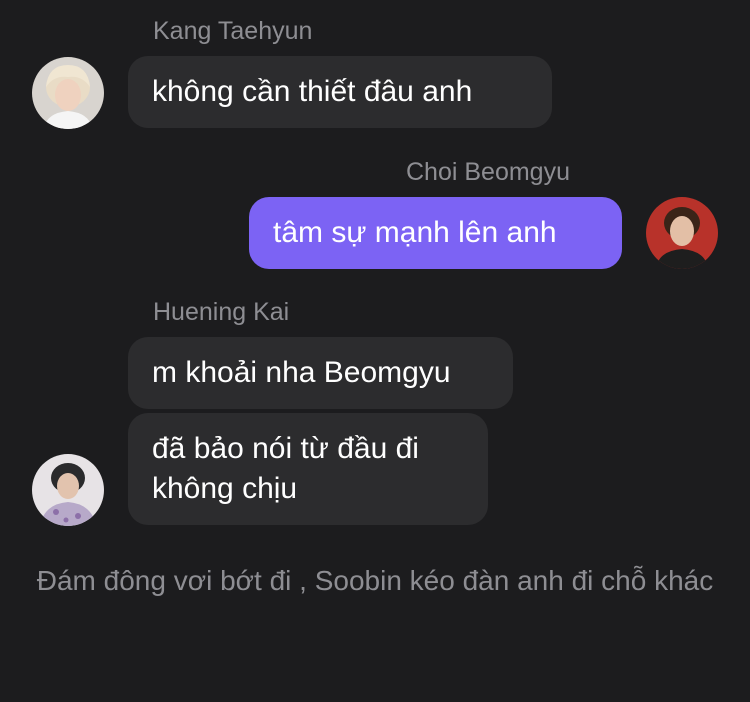  Describe the element at coordinates (488, 172) in the screenshot. I see `sender-name-choi-beomgyu: Choi Beomgyu` at that location.